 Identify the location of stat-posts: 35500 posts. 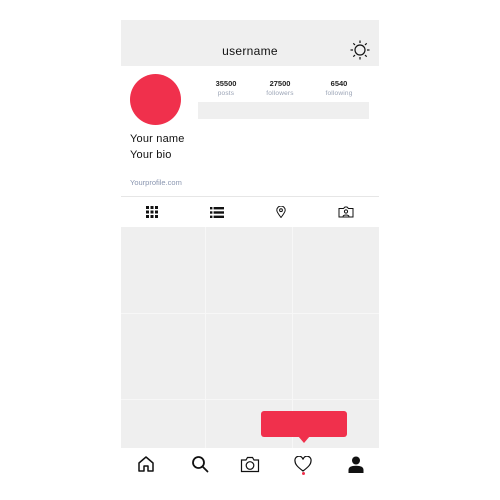
(226, 88).